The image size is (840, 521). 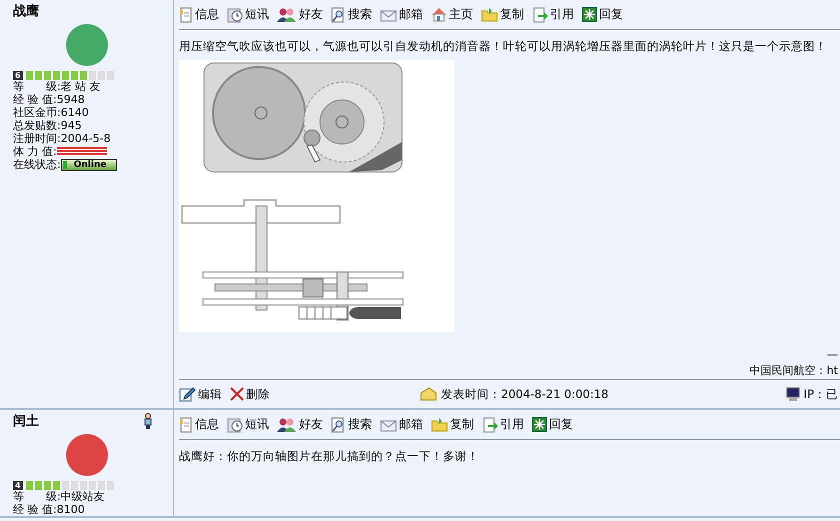 I want to click on stat-value: 老 站 友, so click(x=80, y=86).